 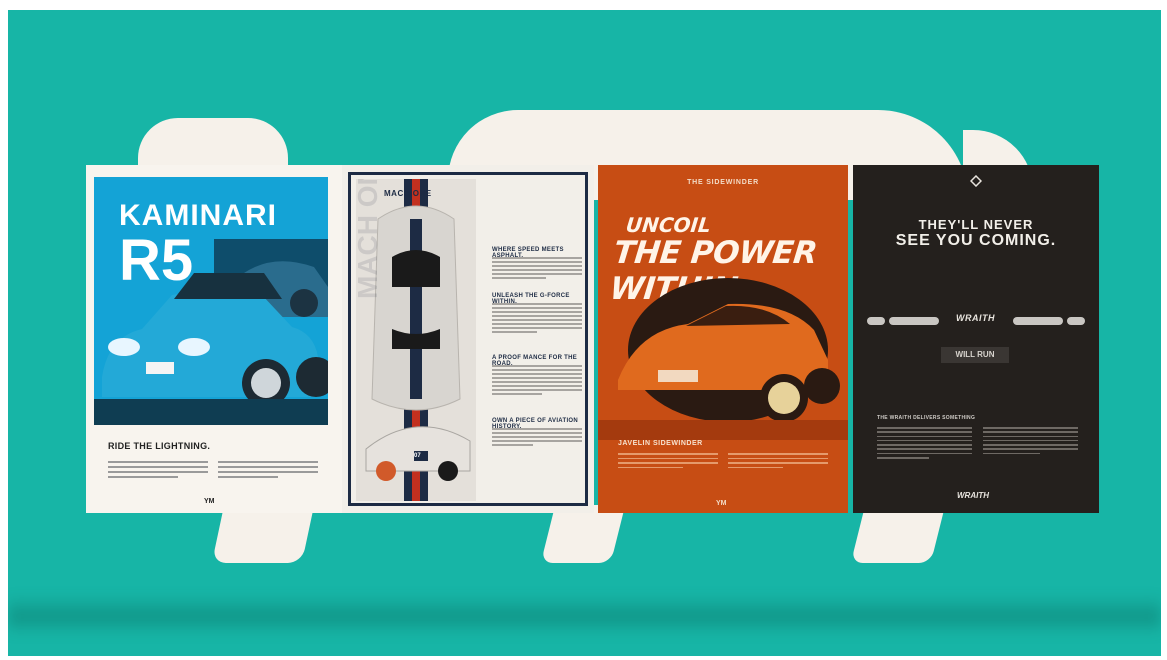 I want to click on sidewinder-model-name: JAVELIN SIDEWINDER, so click(x=660, y=443).